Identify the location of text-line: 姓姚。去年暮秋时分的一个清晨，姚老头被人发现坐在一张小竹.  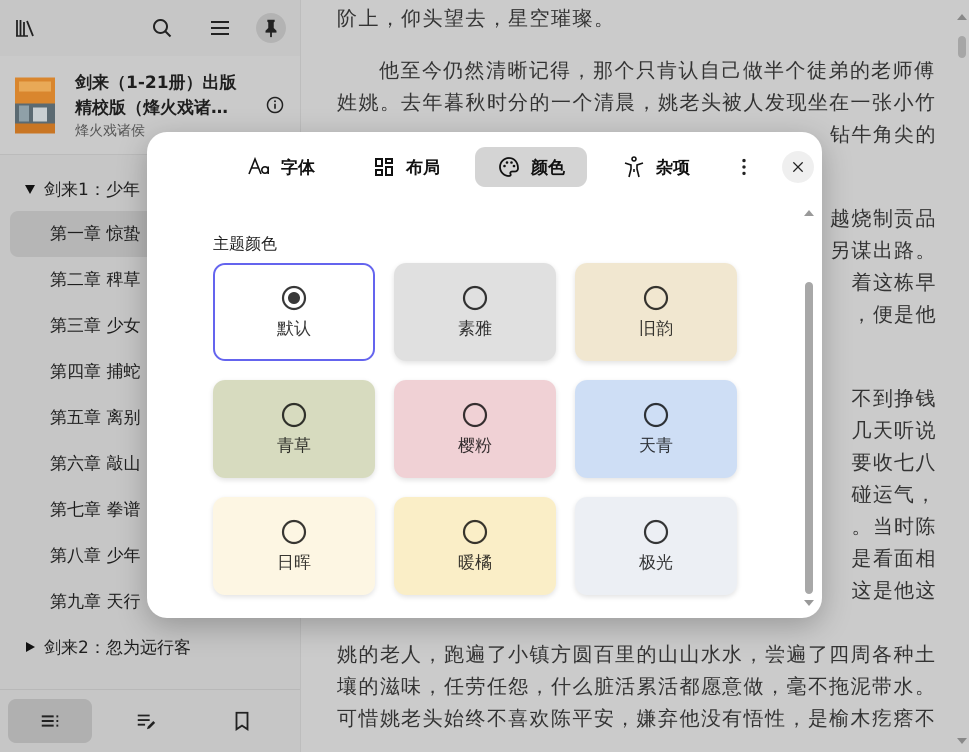
(636, 102).